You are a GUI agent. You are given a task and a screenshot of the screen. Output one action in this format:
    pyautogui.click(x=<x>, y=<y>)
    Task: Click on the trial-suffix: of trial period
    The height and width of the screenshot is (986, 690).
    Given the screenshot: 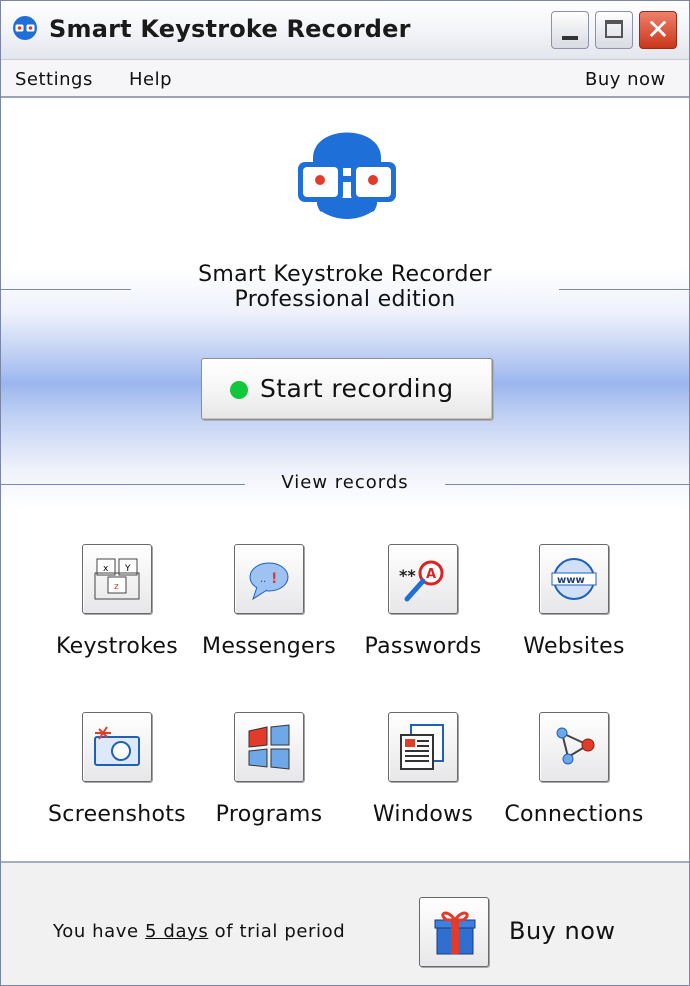 What is the action you would take?
    pyautogui.click(x=277, y=931)
    